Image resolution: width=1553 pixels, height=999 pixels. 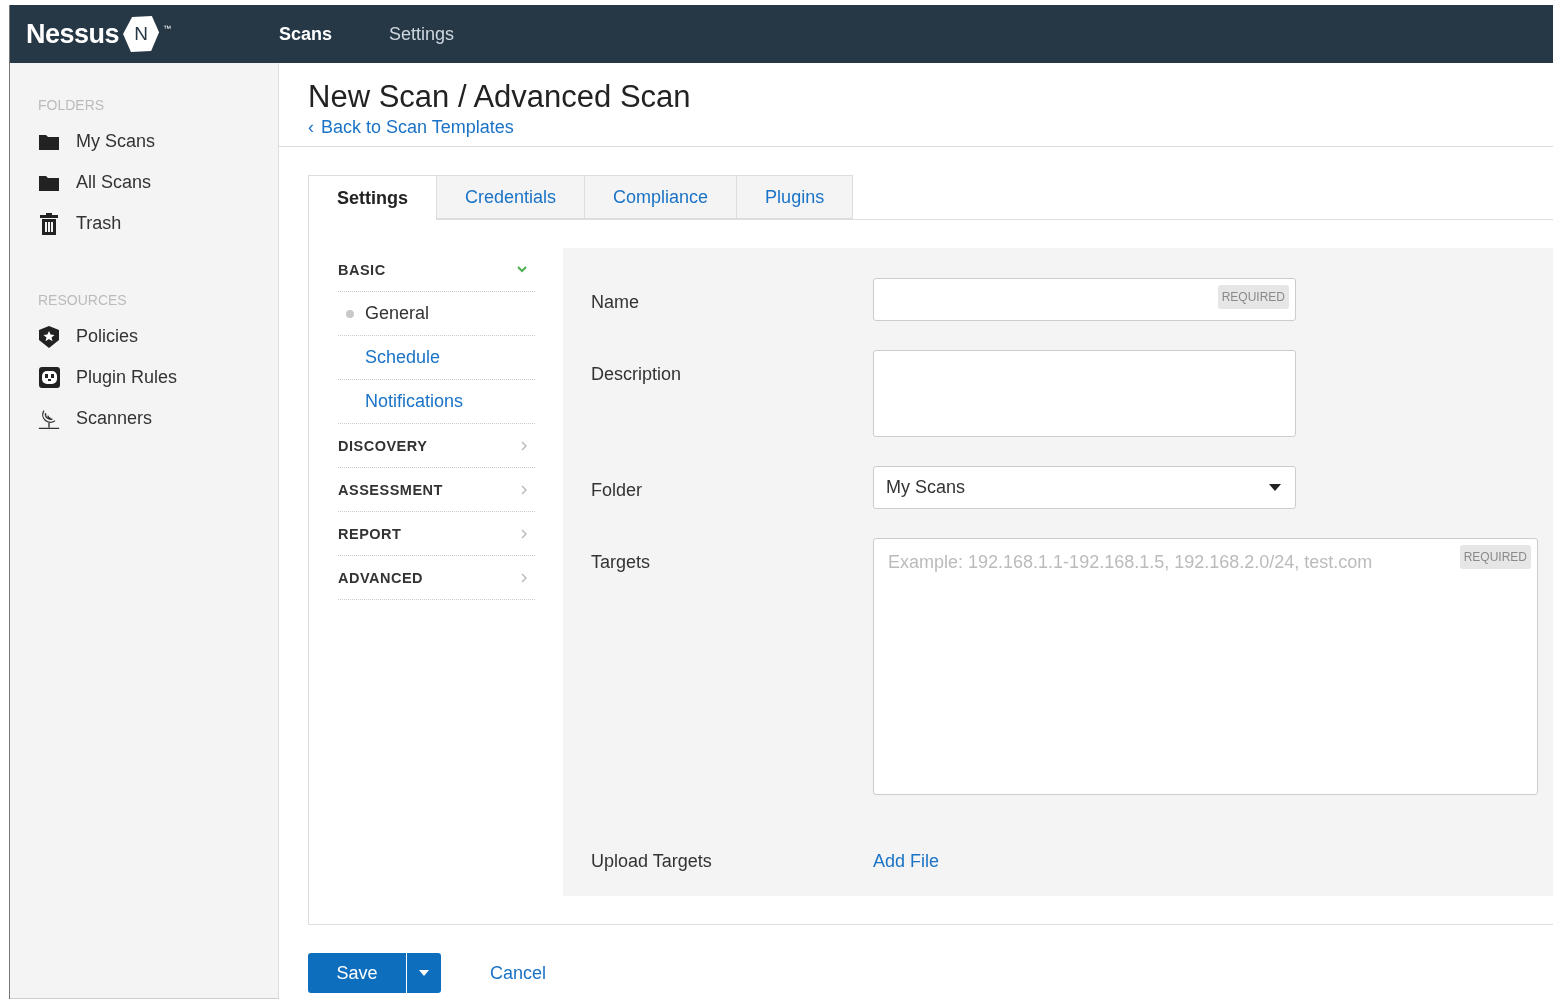 I want to click on bullet-icon, so click(x=350, y=313).